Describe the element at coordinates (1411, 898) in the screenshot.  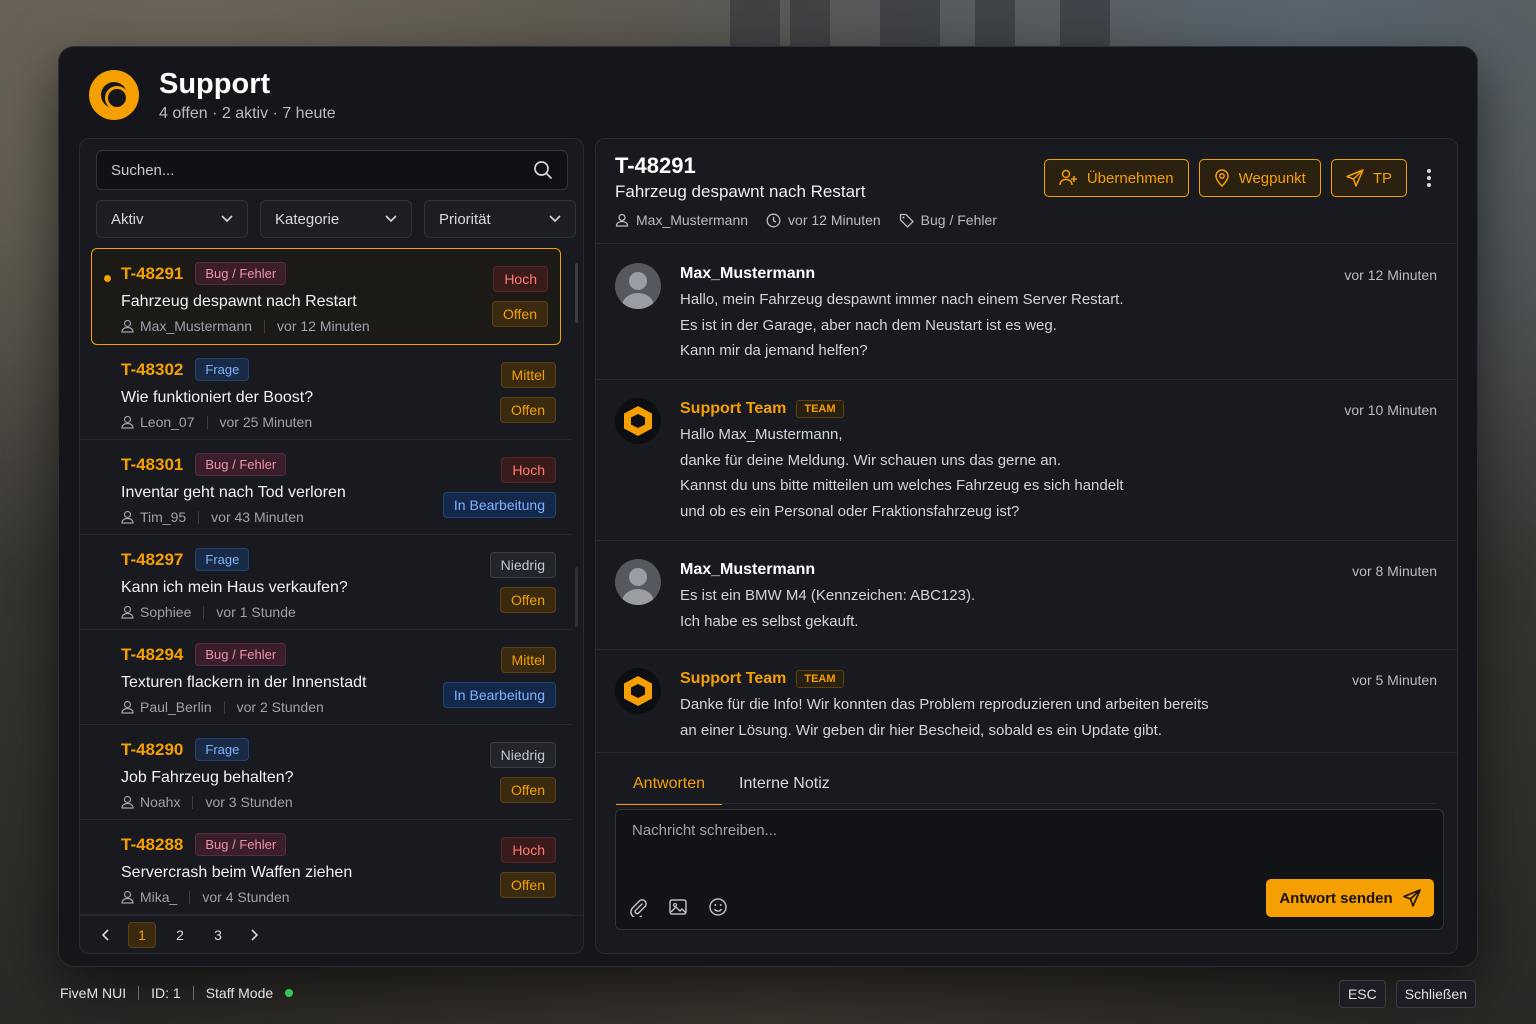
I see `send-icon` at that location.